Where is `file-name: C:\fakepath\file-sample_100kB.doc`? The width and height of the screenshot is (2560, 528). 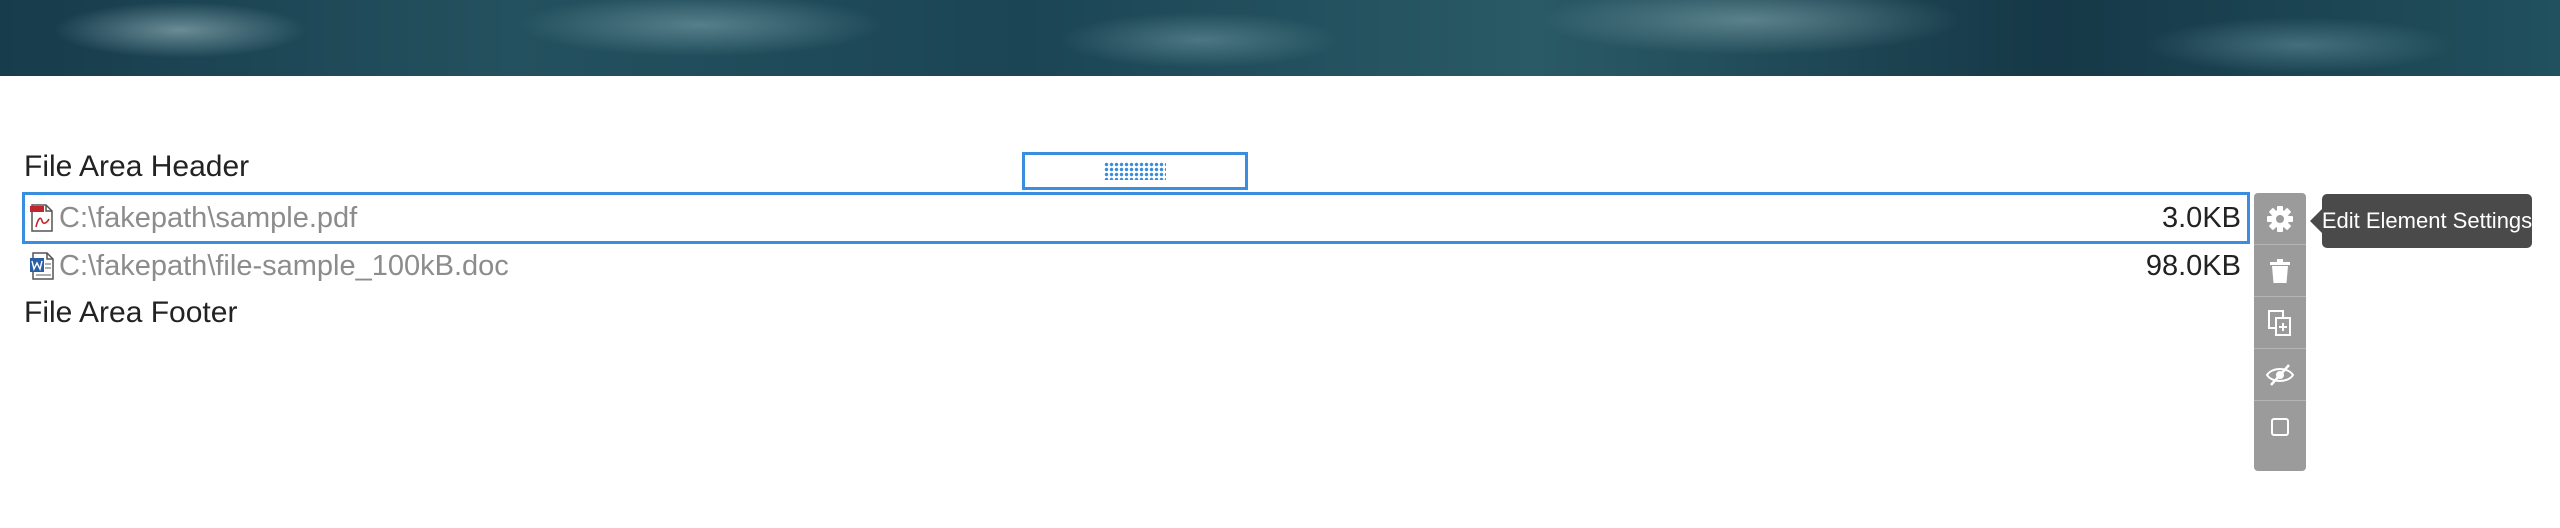 file-name: C:\fakepath\file-sample_100kB.doc is located at coordinates (1102, 266).